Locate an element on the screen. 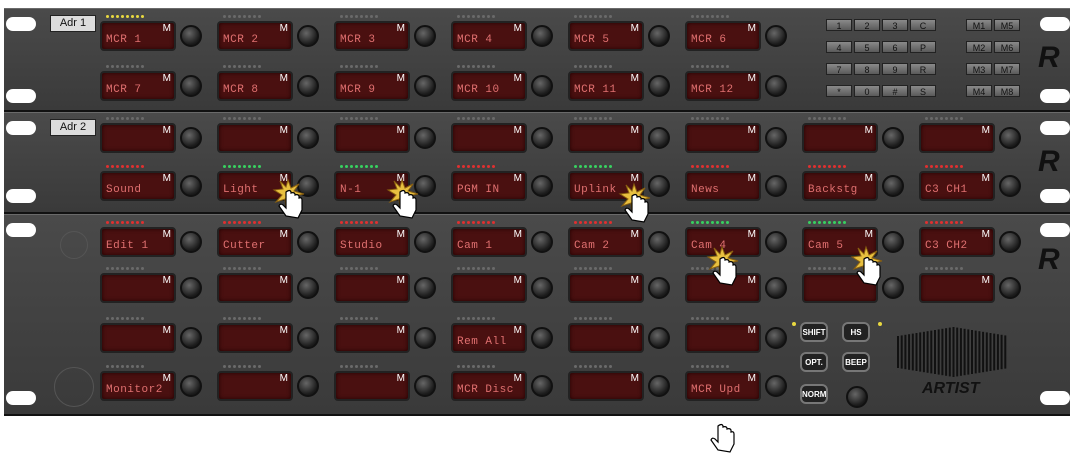 Image resolution: width=1073 pixels, height=456 pixels. key-display: M PGM IN is located at coordinates (489, 186).